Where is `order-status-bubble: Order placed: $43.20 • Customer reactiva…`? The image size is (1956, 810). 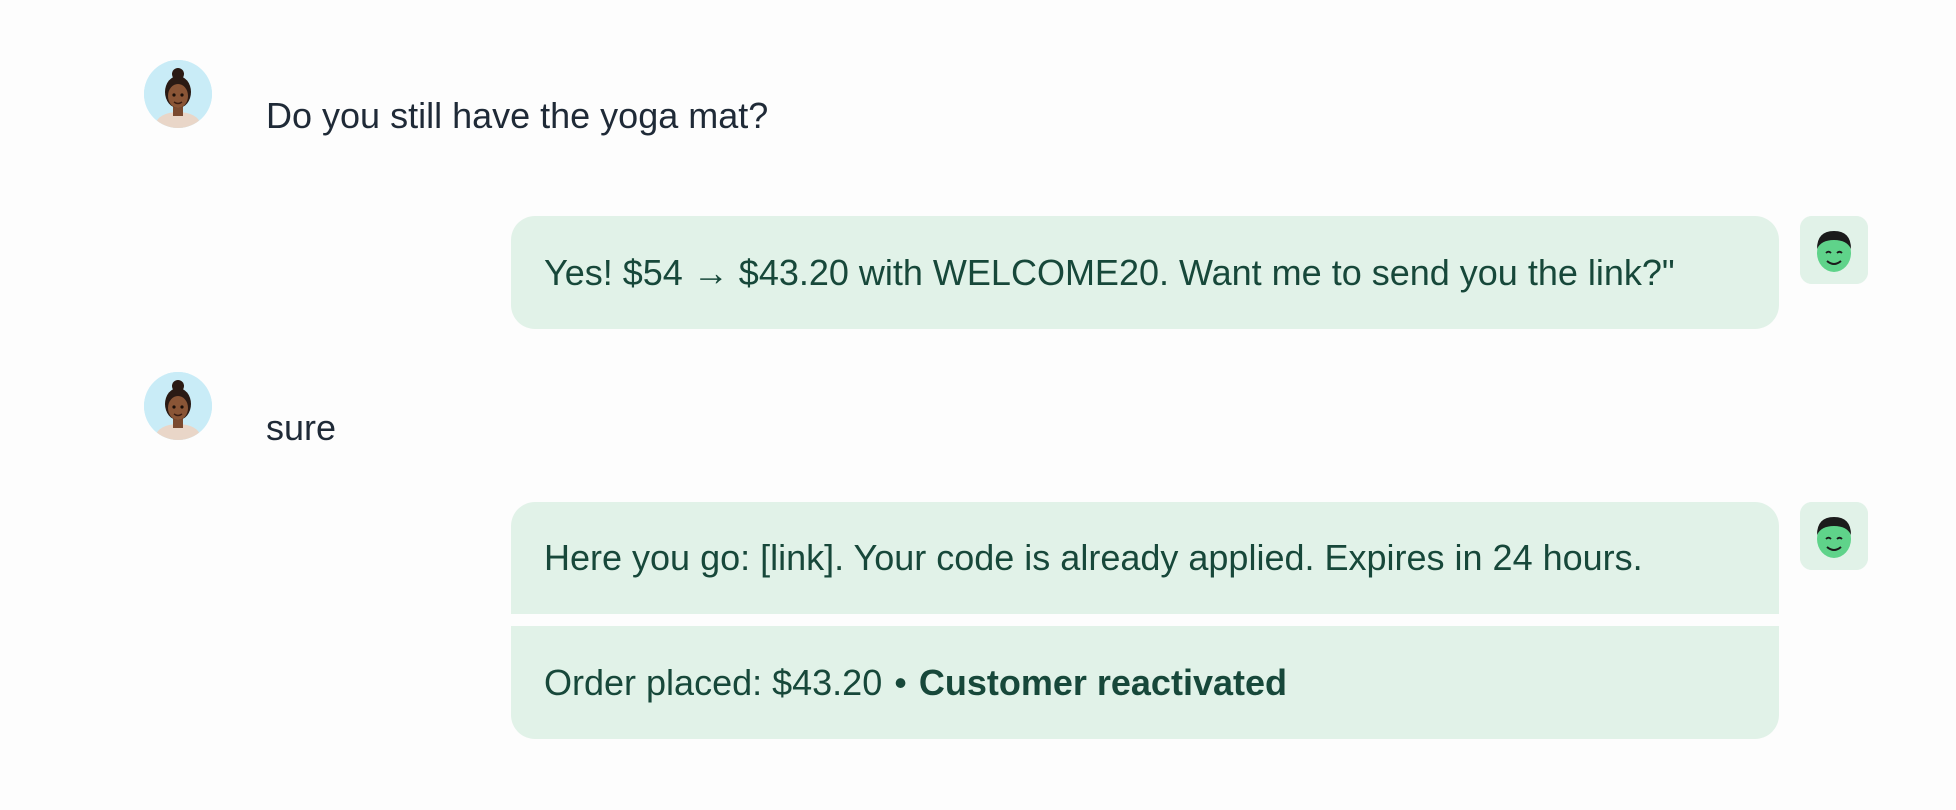
order-status-bubble: Order placed: $43.20 • Customer reactiva… is located at coordinates (1145, 682).